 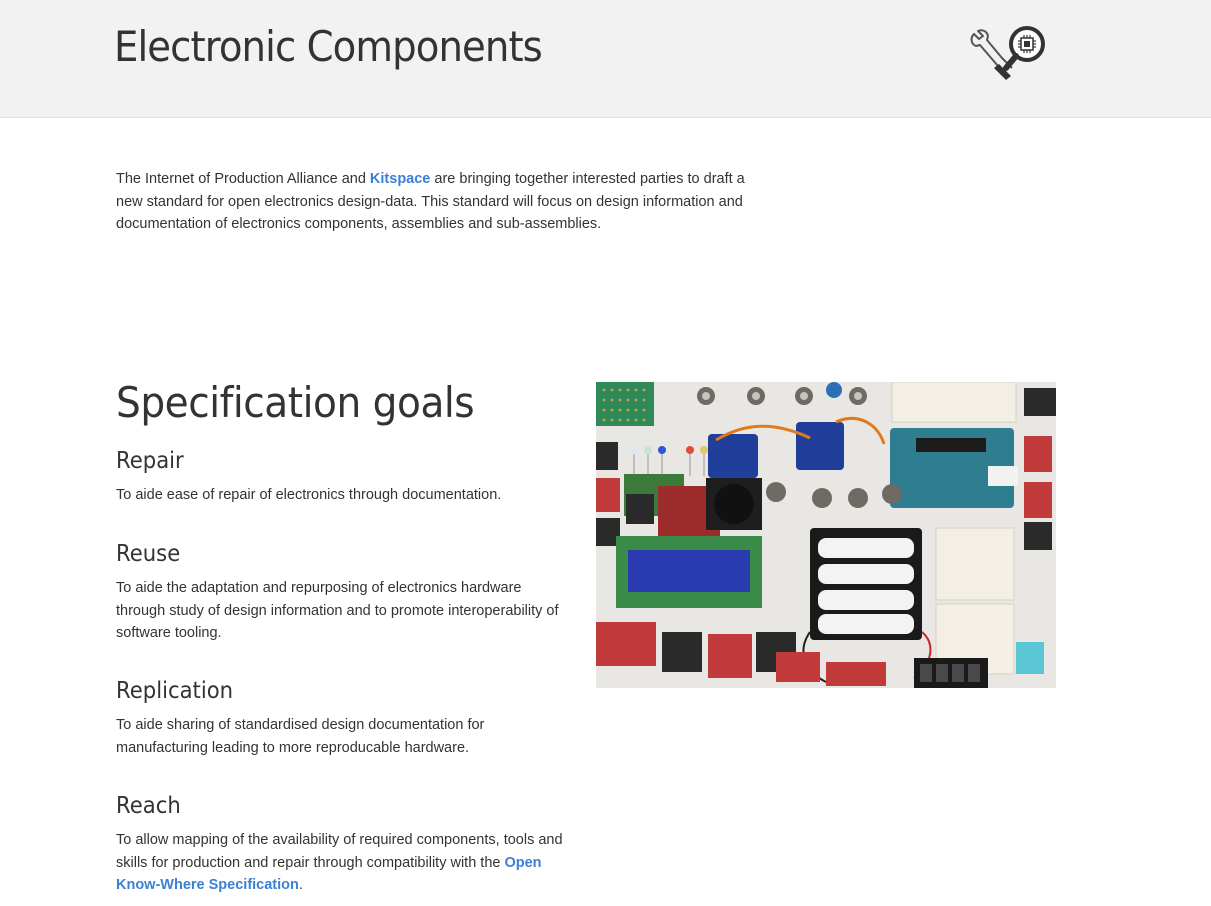 I want to click on goal-heading: Replication, so click(x=175, y=691).